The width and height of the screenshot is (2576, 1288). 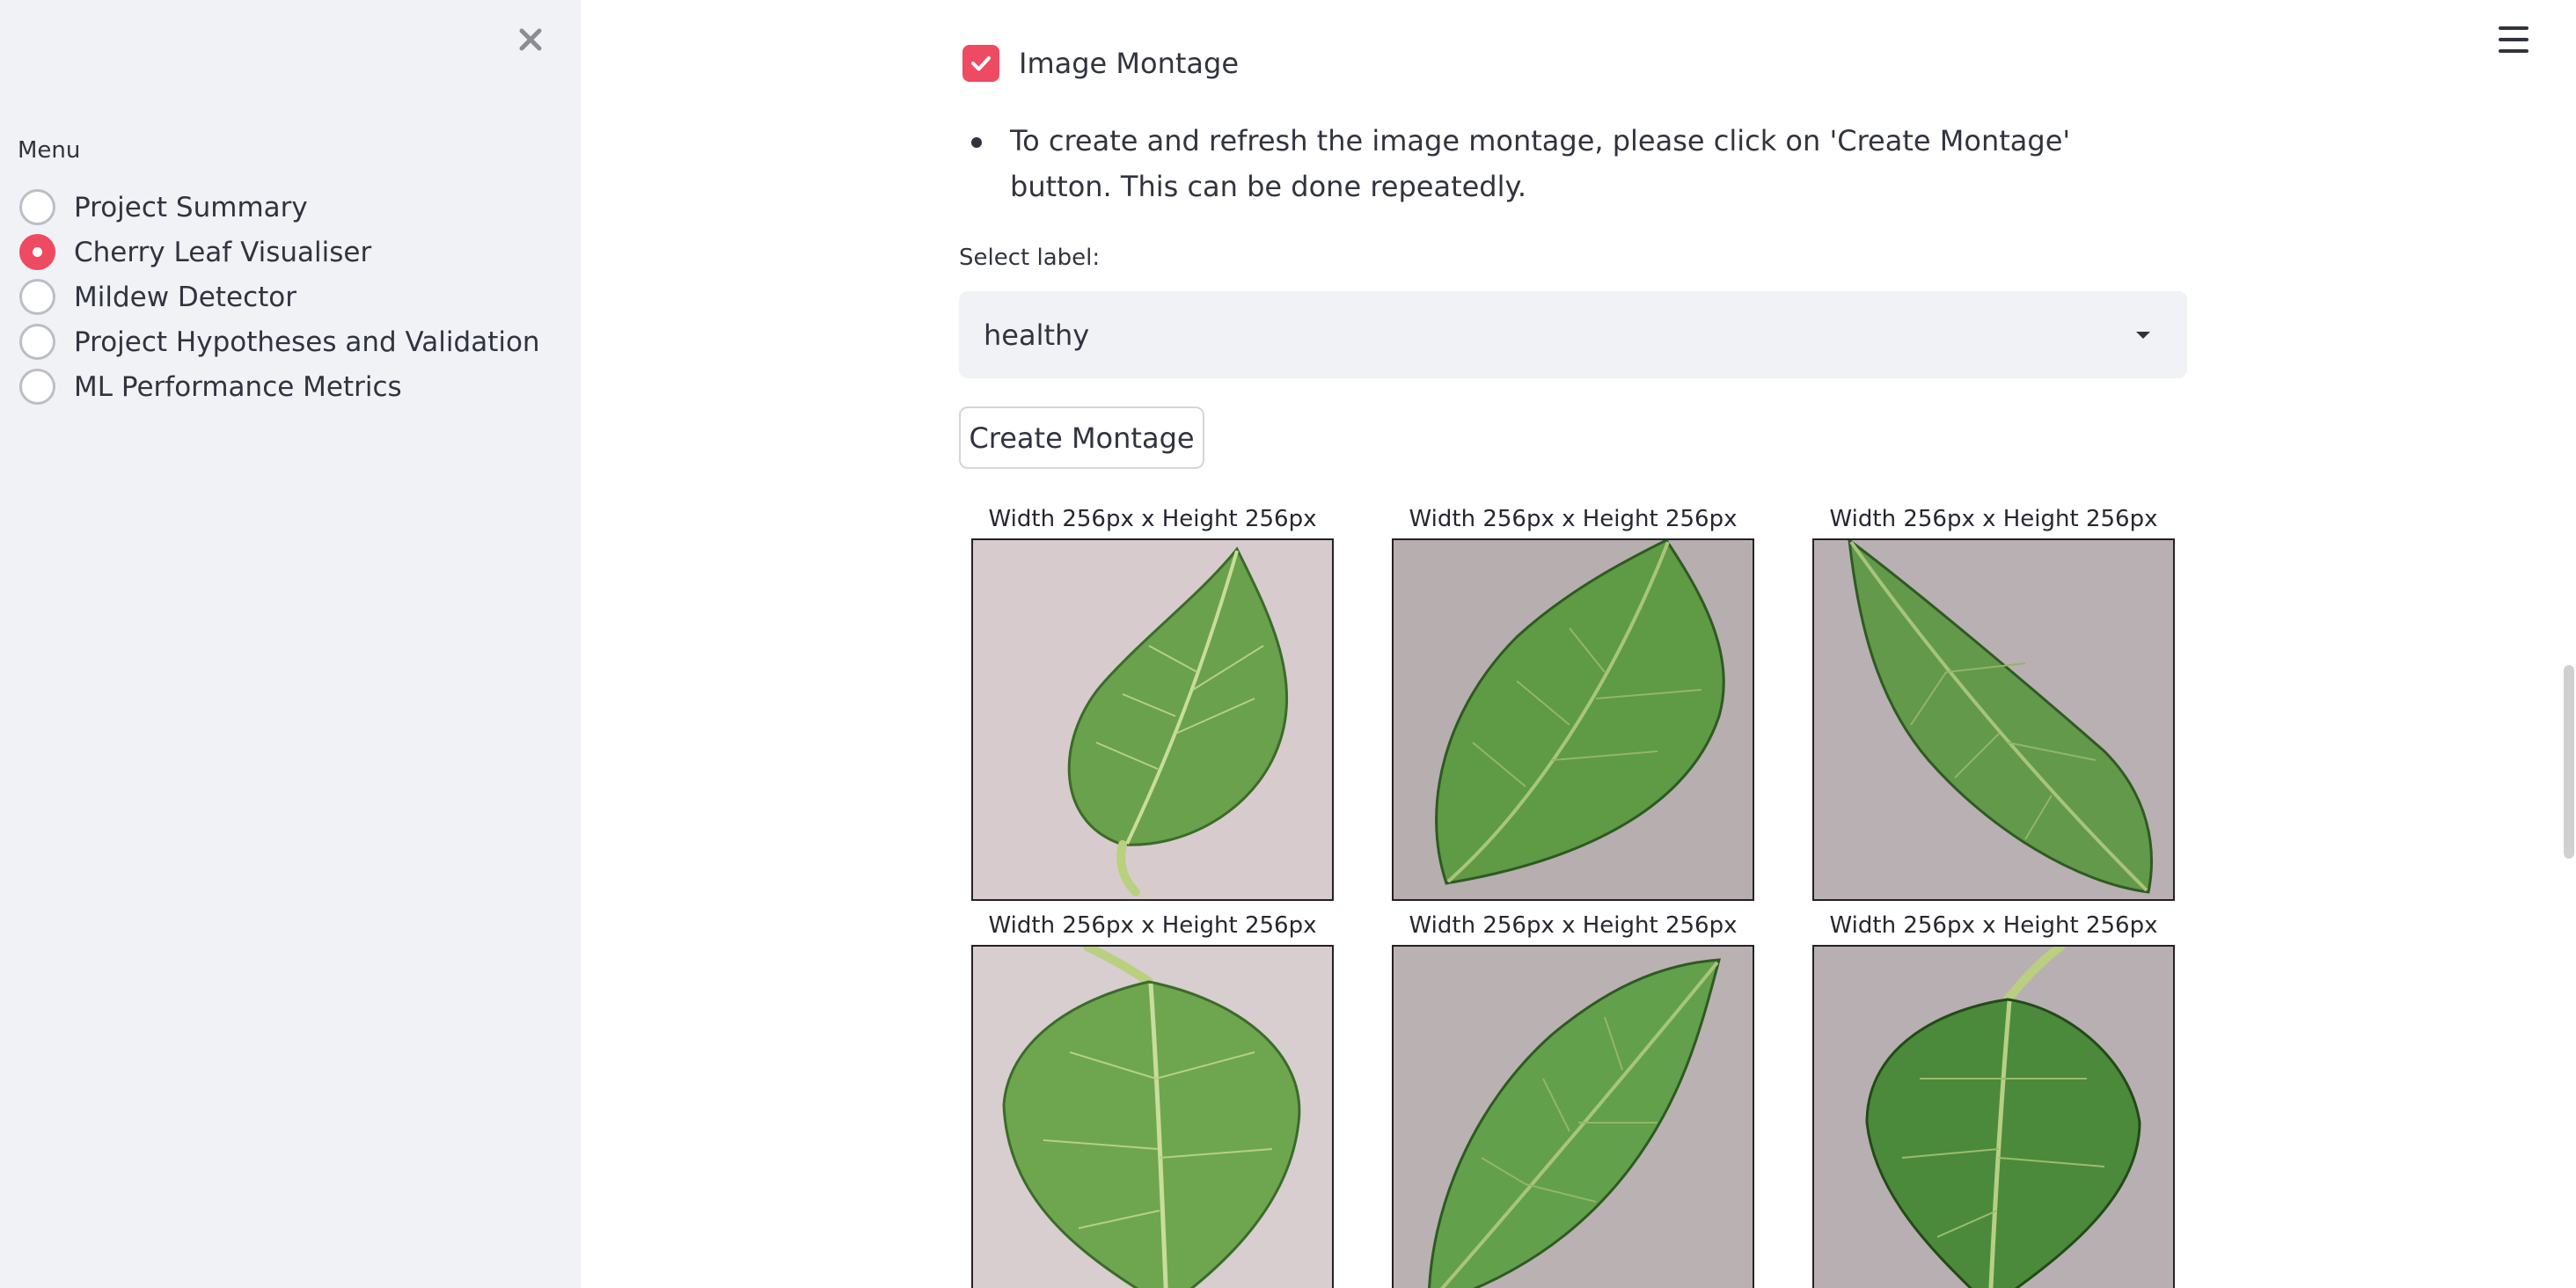 I want to click on menu-item-project-summary: Project Summary, so click(x=279, y=207).